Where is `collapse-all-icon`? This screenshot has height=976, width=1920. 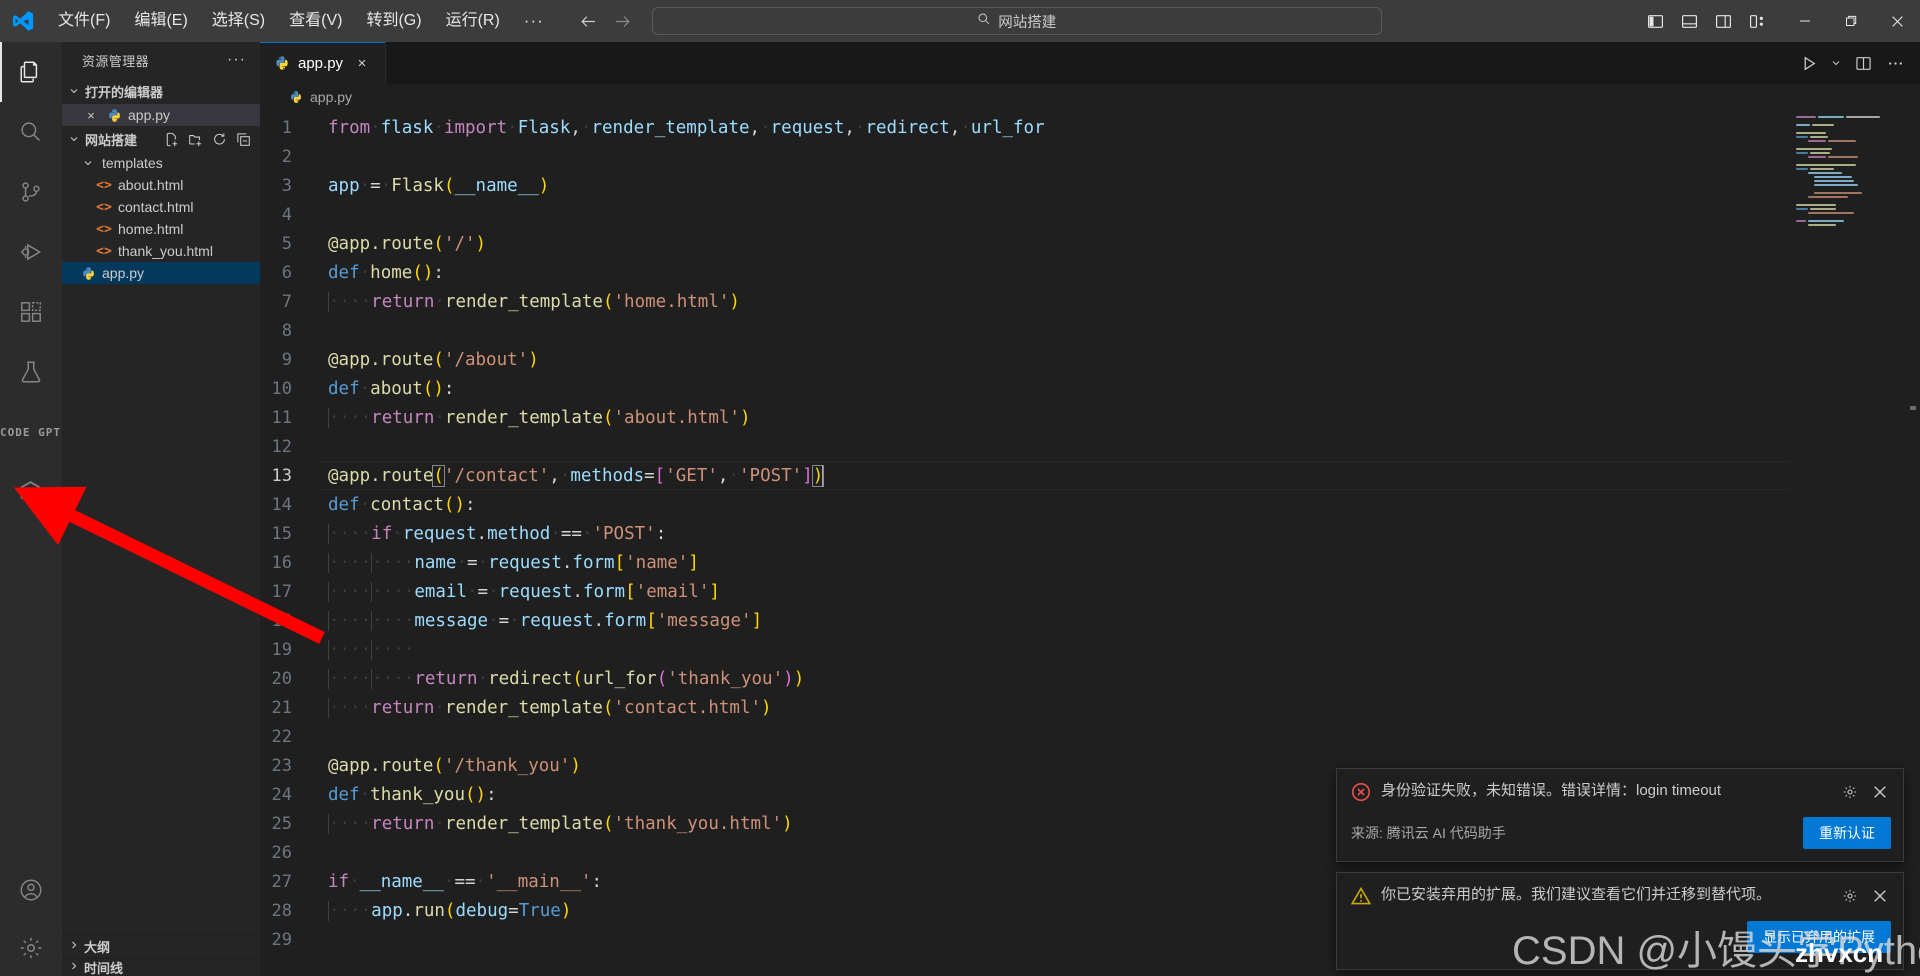
collapse-all-icon is located at coordinates (243, 139).